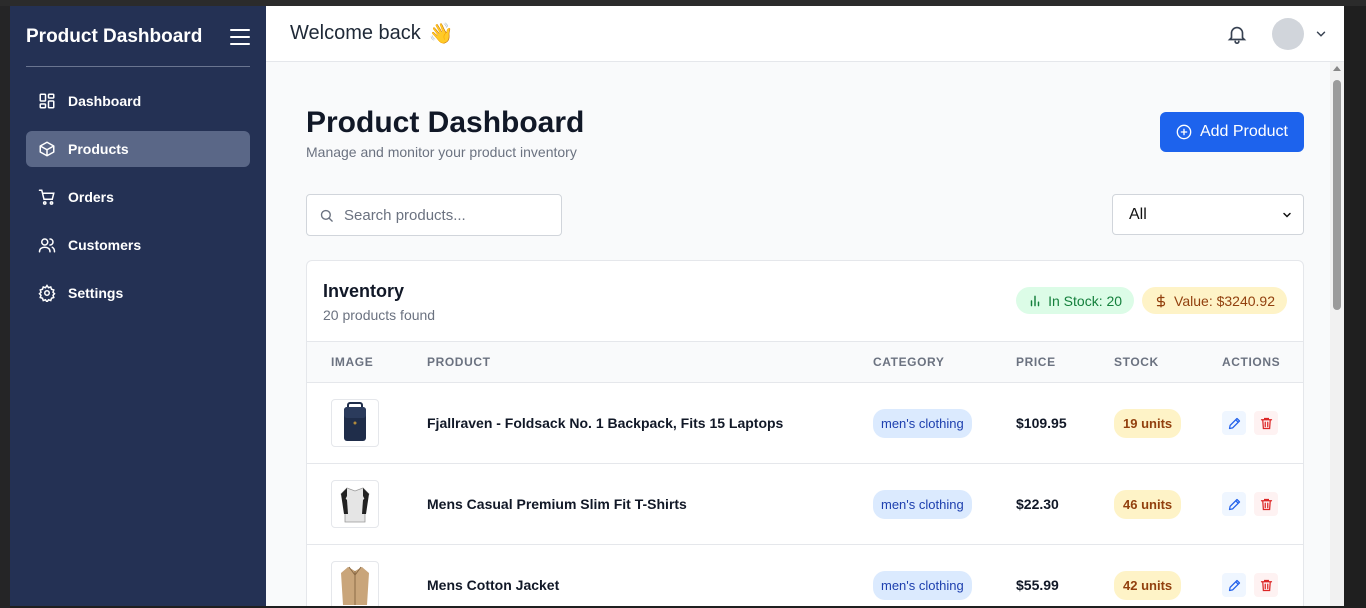 This screenshot has height=608, width=1366. I want to click on box-icon, so click(47, 149).